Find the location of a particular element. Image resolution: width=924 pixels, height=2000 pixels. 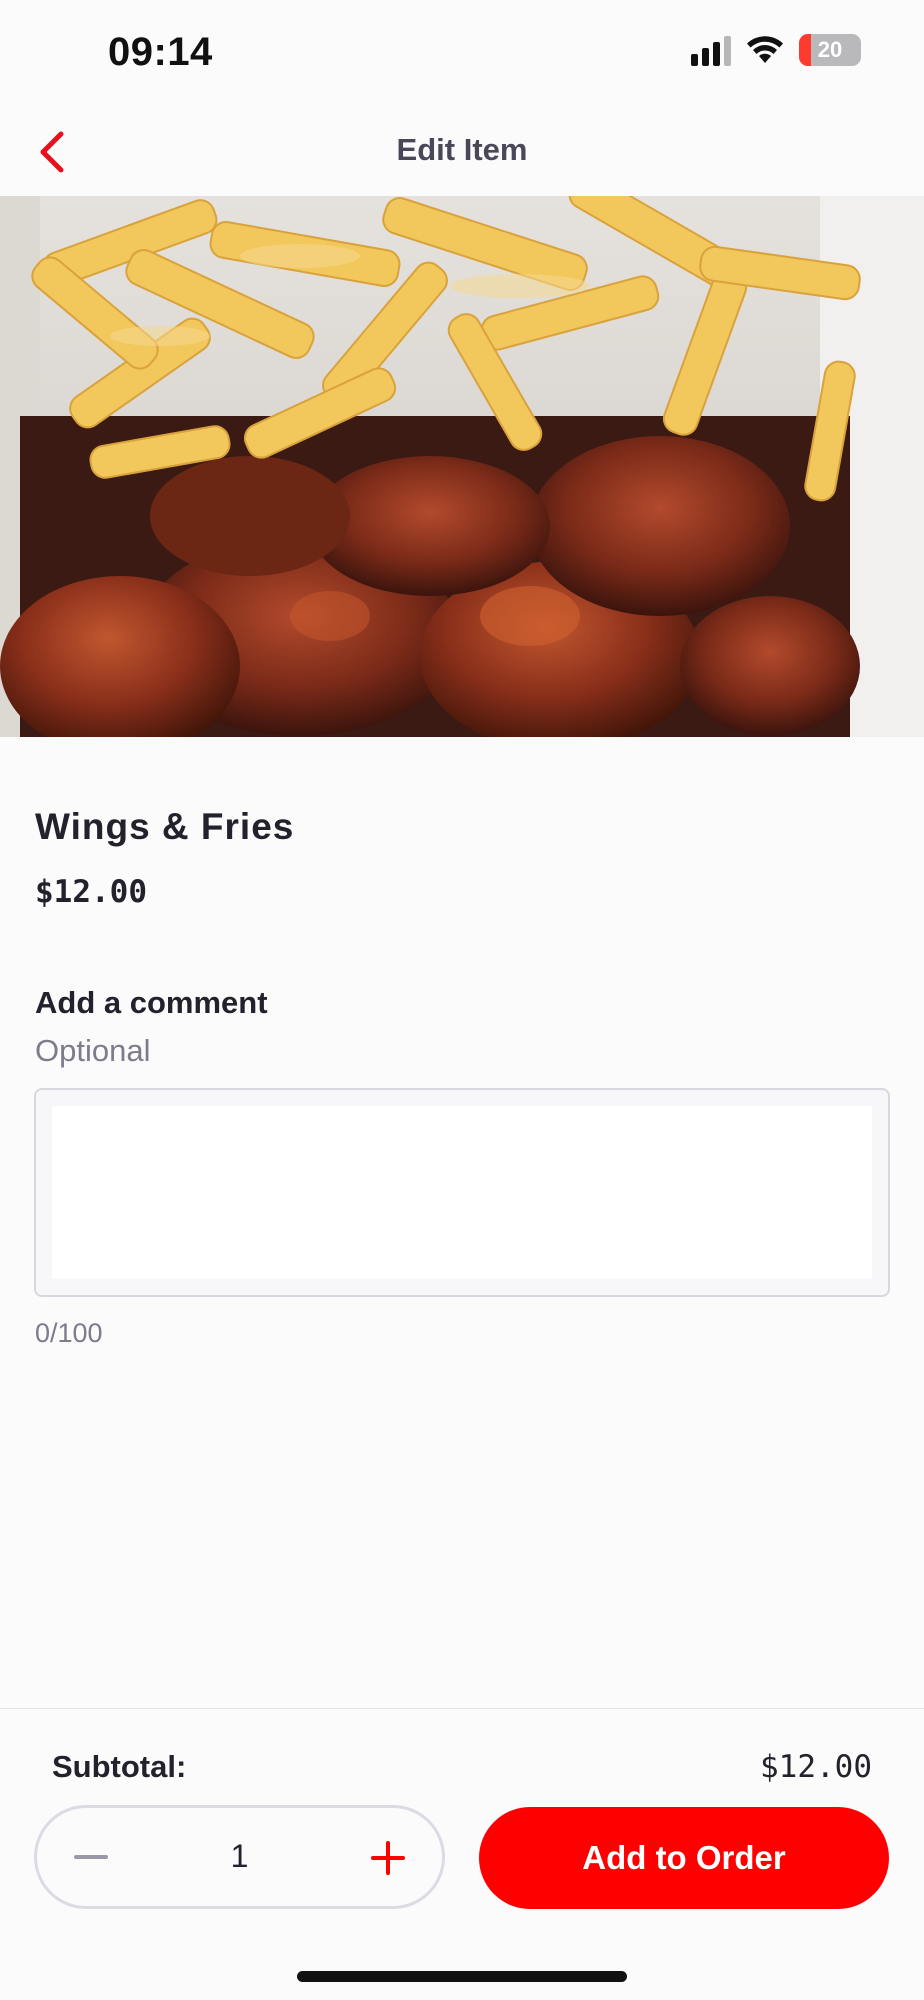

plus-icon is located at coordinates (388, 1858).